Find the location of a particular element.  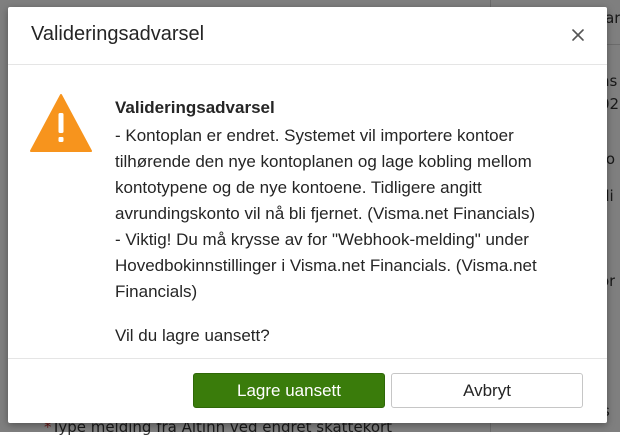

dialog-title: Valideringsadvarsel is located at coordinates (118, 34).